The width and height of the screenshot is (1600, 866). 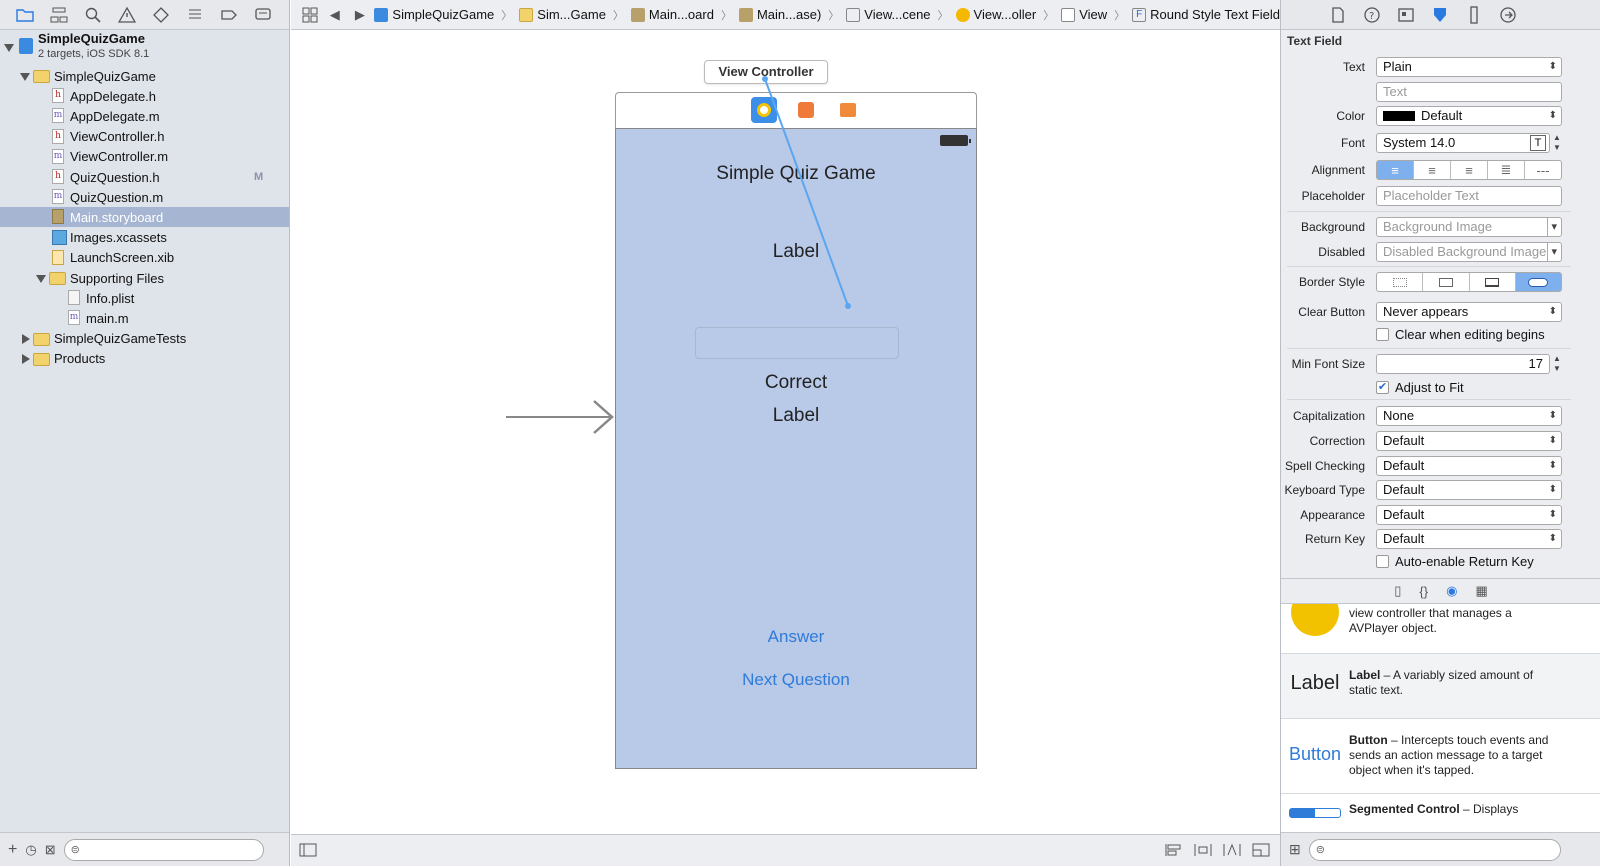 What do you see at coordinates (144, 339) in the screenshot?
I see `tree-item: SimpleQuizGameTests` at bounding box center [144, 339].